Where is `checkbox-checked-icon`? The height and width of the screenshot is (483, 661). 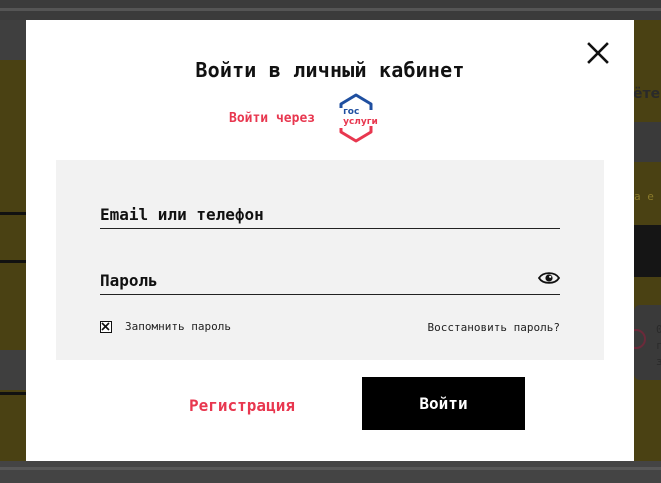 checkbox-checked-icon is located at coordinates (105, 326).